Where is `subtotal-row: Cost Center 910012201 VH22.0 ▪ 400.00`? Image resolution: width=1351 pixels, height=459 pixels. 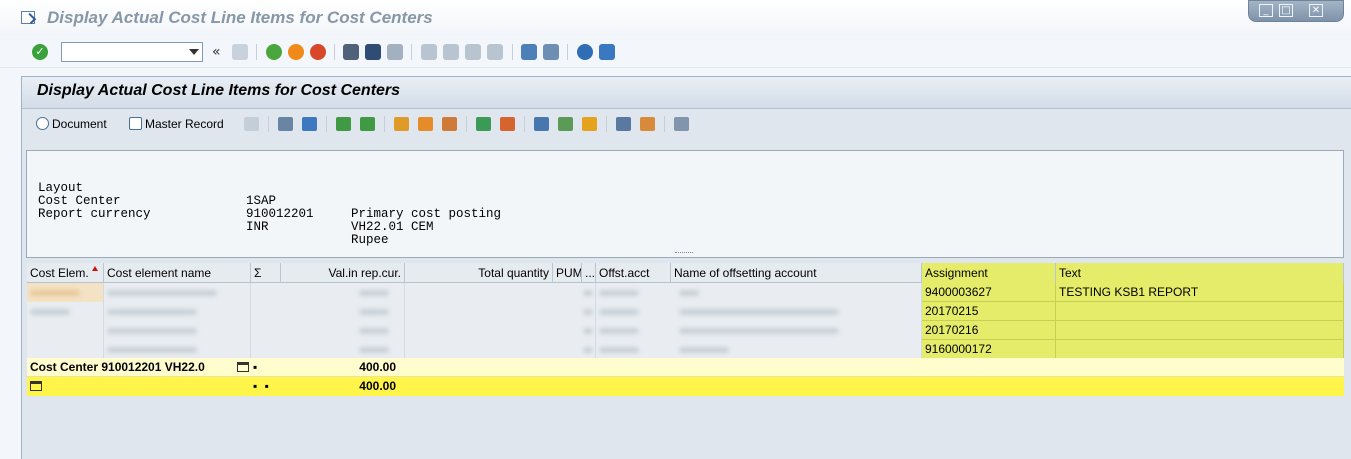
subtotal-row: Cost Center 910012201 VH22.0 ▪ 400.00 is located at coordinates (685, 367).